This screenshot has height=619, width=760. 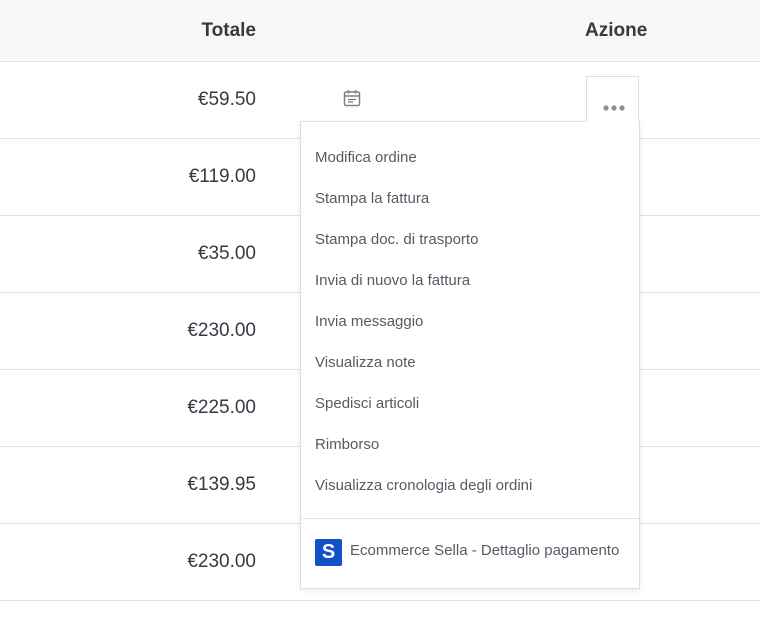 I want to click on menu-item-visualizza-note: Visualizza note, so click(x=365, y=362).